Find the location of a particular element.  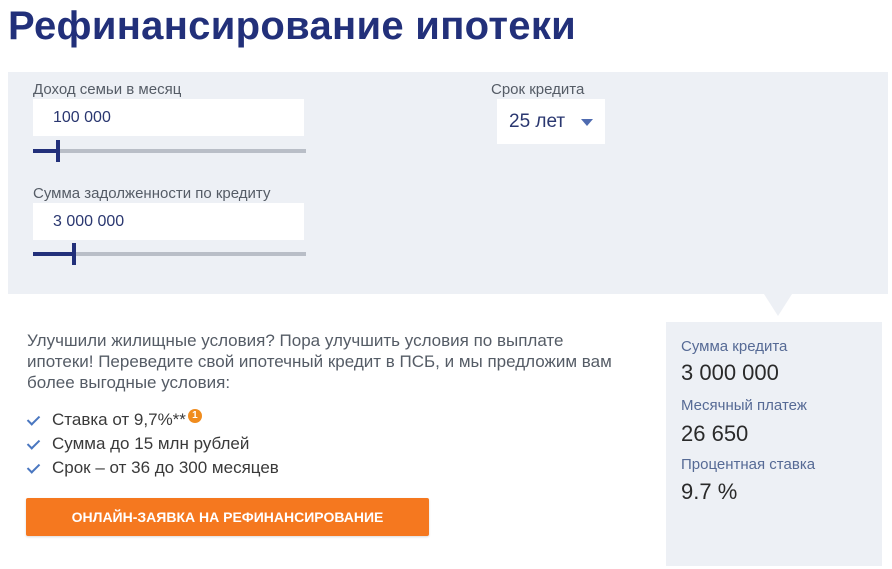

income-input is located at coordinates (168, 117).